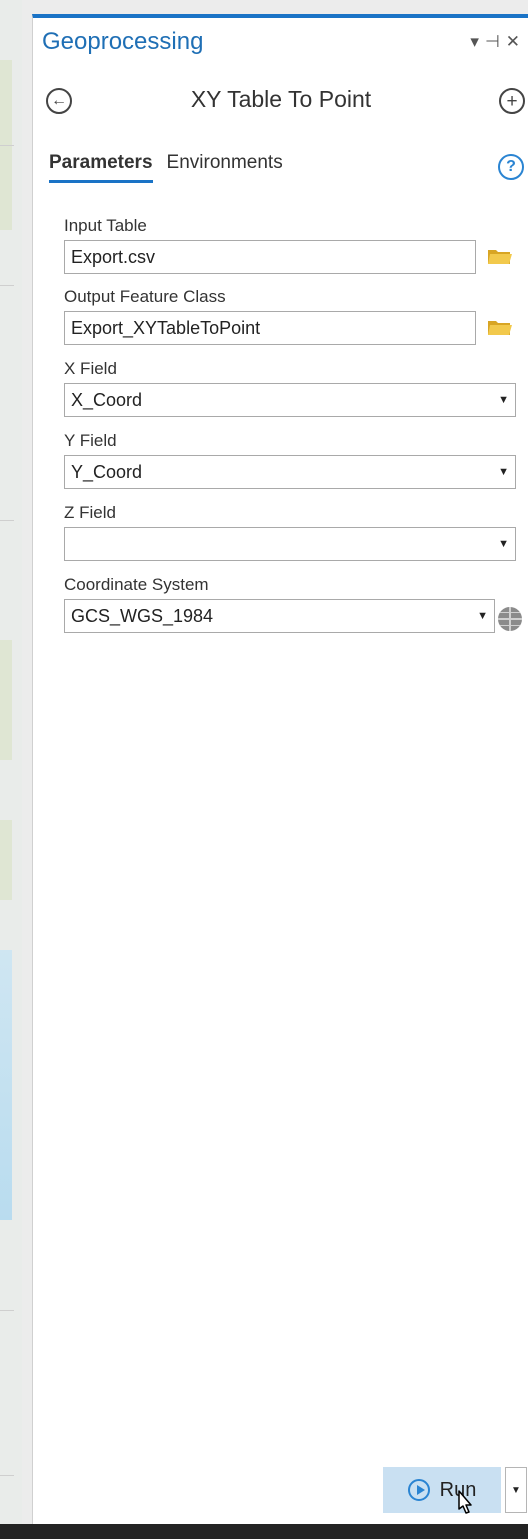  Describe the element at coordinates (107, 472) in the screenshot. I see `y-field-value: Y_Coord` at that location.